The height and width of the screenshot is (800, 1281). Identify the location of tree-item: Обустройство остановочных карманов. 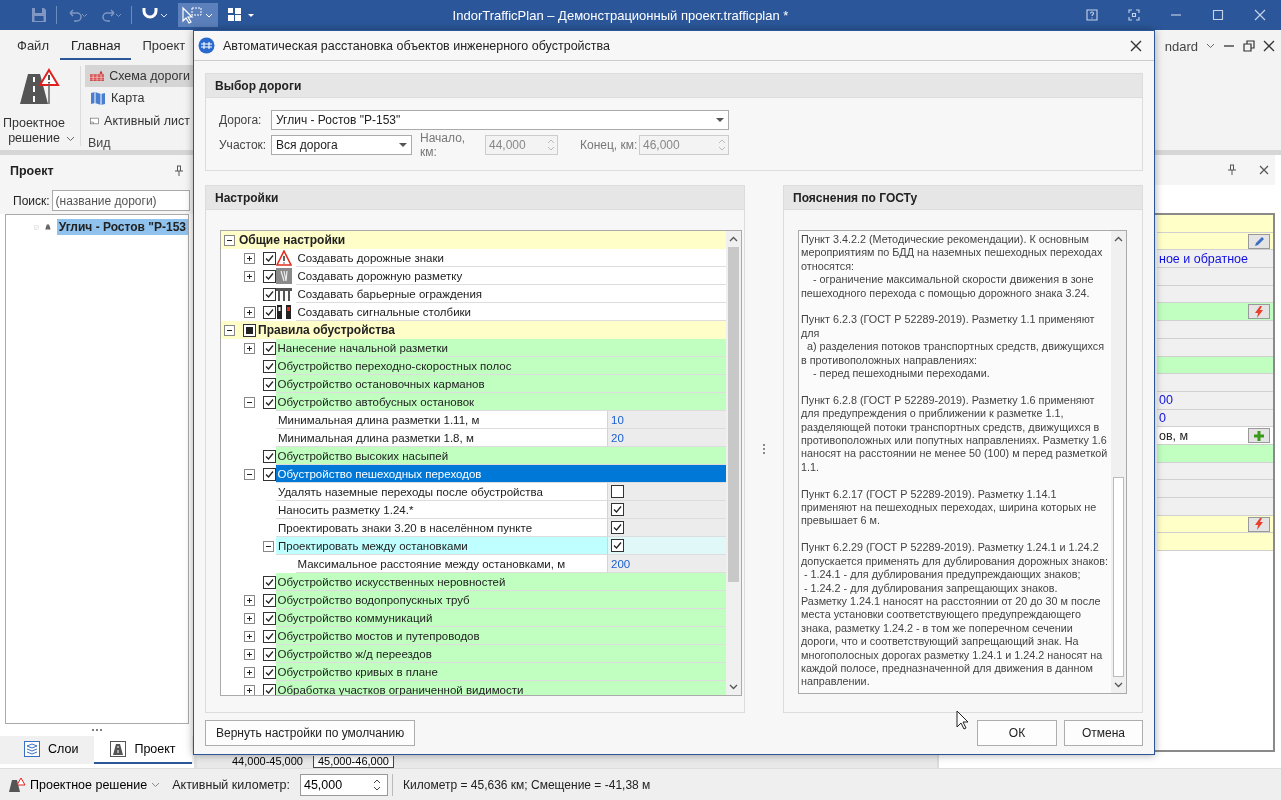
(500, 384).